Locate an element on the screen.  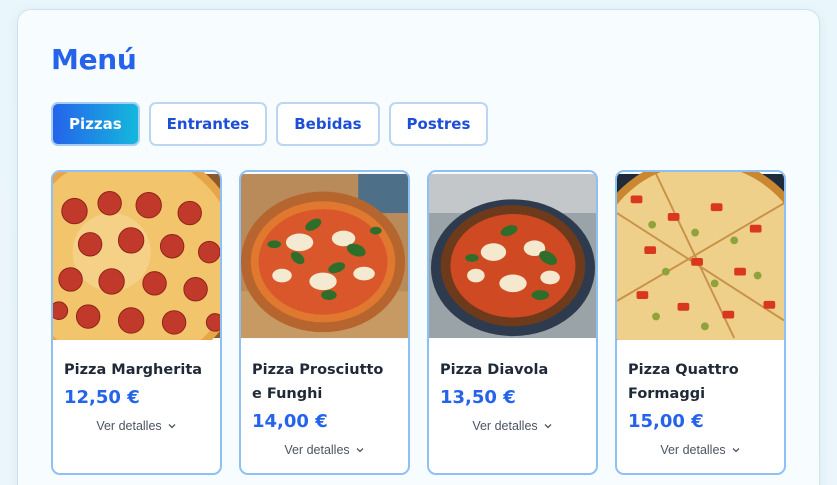
tab-entrantes: Entrantes is located at coordinates (208, 124).